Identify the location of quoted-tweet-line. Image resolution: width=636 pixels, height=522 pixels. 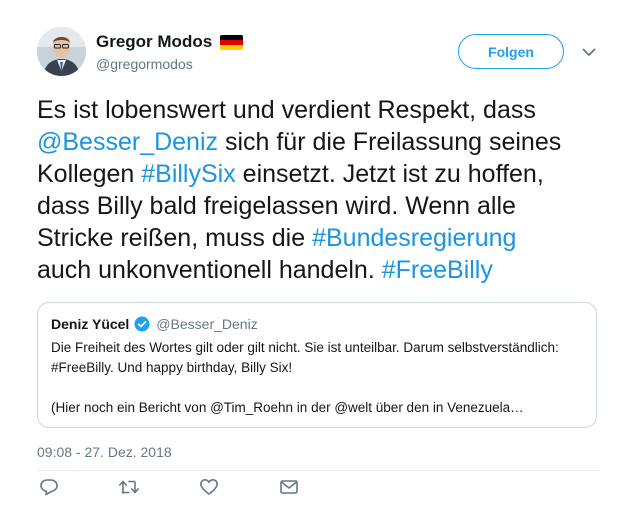
(323, 388).